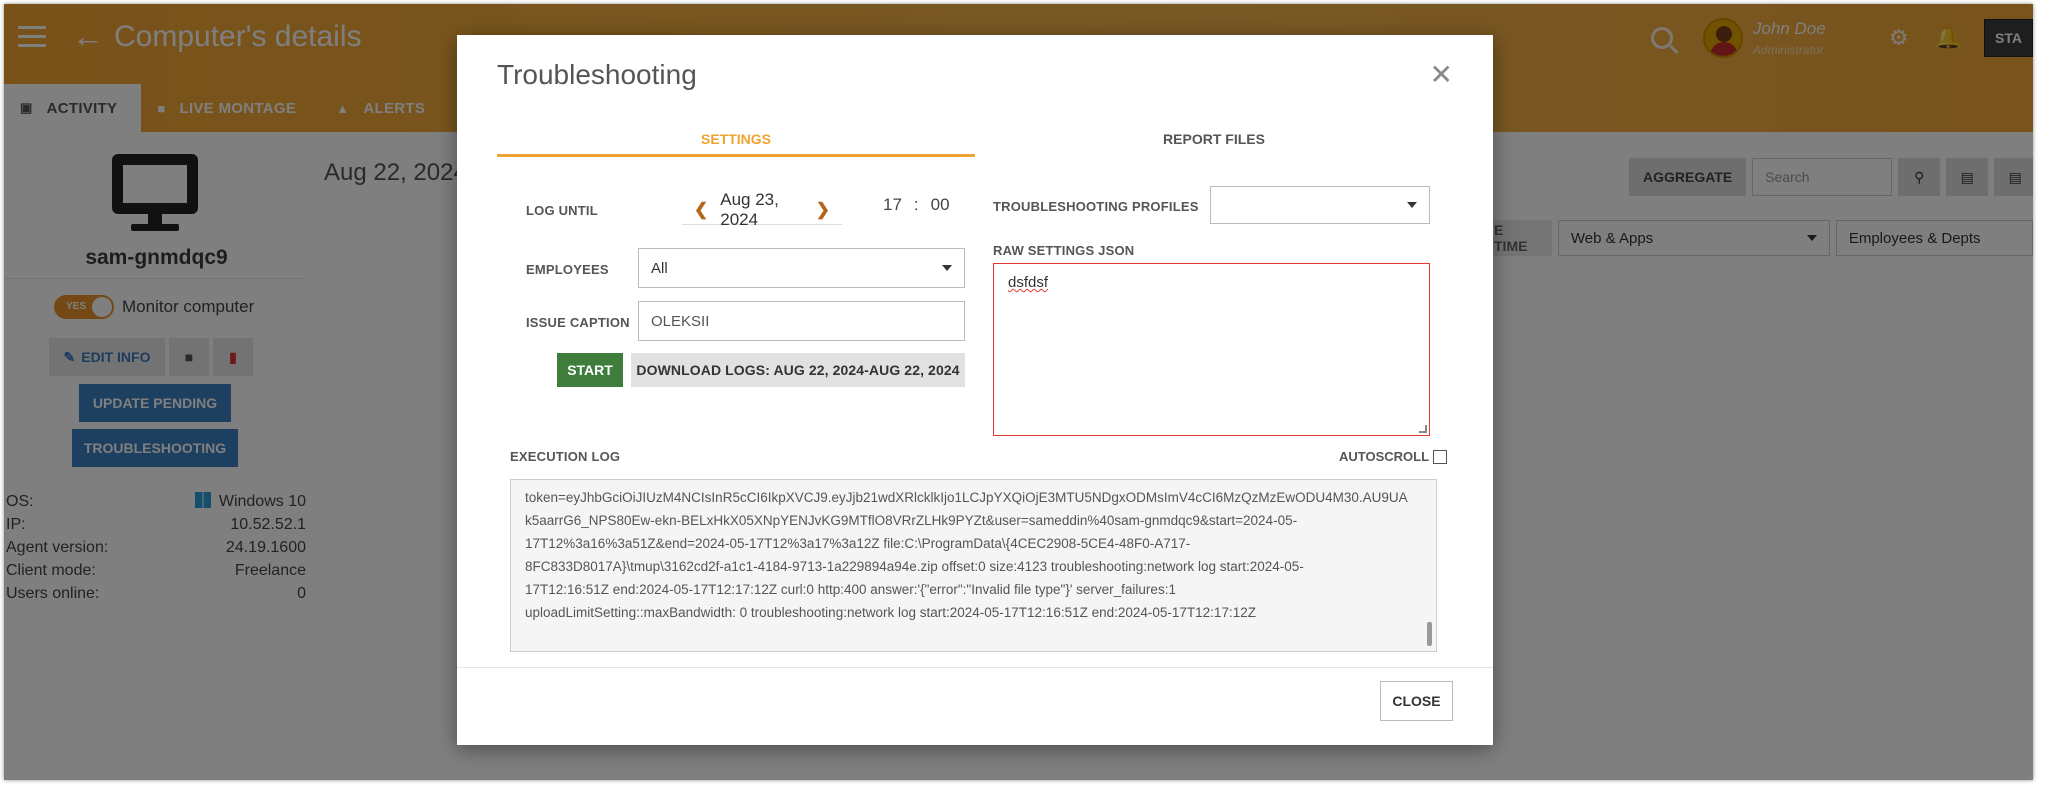  Describe the element at coordinates (1384, 456) in the screenshot. I see `autoscroll-label: AUTOSCROLL` at that location.